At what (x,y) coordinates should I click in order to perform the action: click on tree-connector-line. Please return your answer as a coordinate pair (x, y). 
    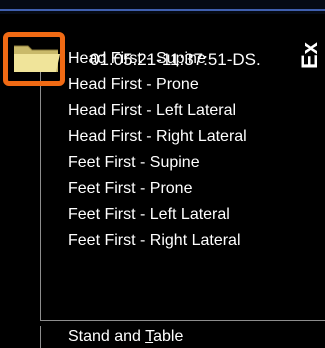
    Looking at the image, I should click on (40, 191).